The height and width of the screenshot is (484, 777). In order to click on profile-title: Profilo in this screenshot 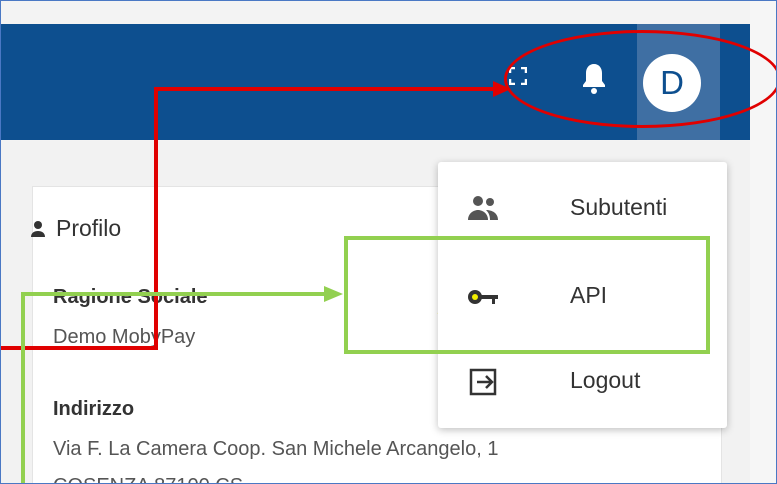, I will do `click(76, 228)`.